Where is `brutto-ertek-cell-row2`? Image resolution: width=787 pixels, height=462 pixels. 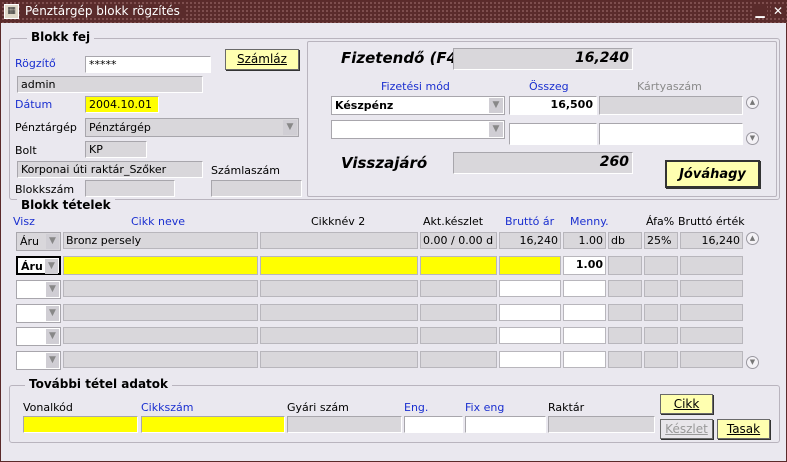 brutto-ertek-cell-row2 is located at coordinates (711, 265).